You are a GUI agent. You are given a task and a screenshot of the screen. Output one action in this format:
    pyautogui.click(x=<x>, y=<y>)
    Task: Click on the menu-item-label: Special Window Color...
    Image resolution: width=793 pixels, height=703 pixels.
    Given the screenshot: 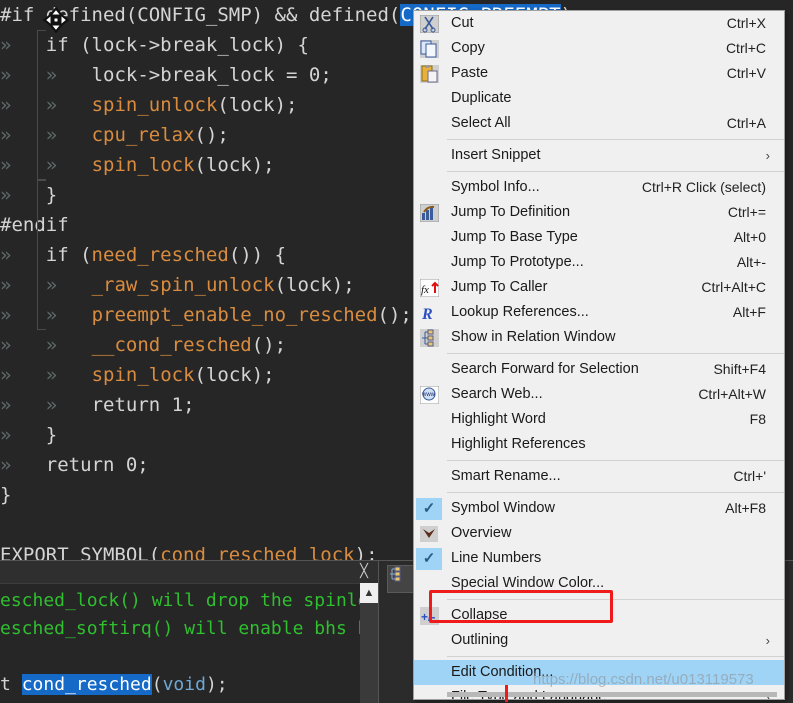 What is the action you would take?
    pyautogui.click(x=528, y=583)
    